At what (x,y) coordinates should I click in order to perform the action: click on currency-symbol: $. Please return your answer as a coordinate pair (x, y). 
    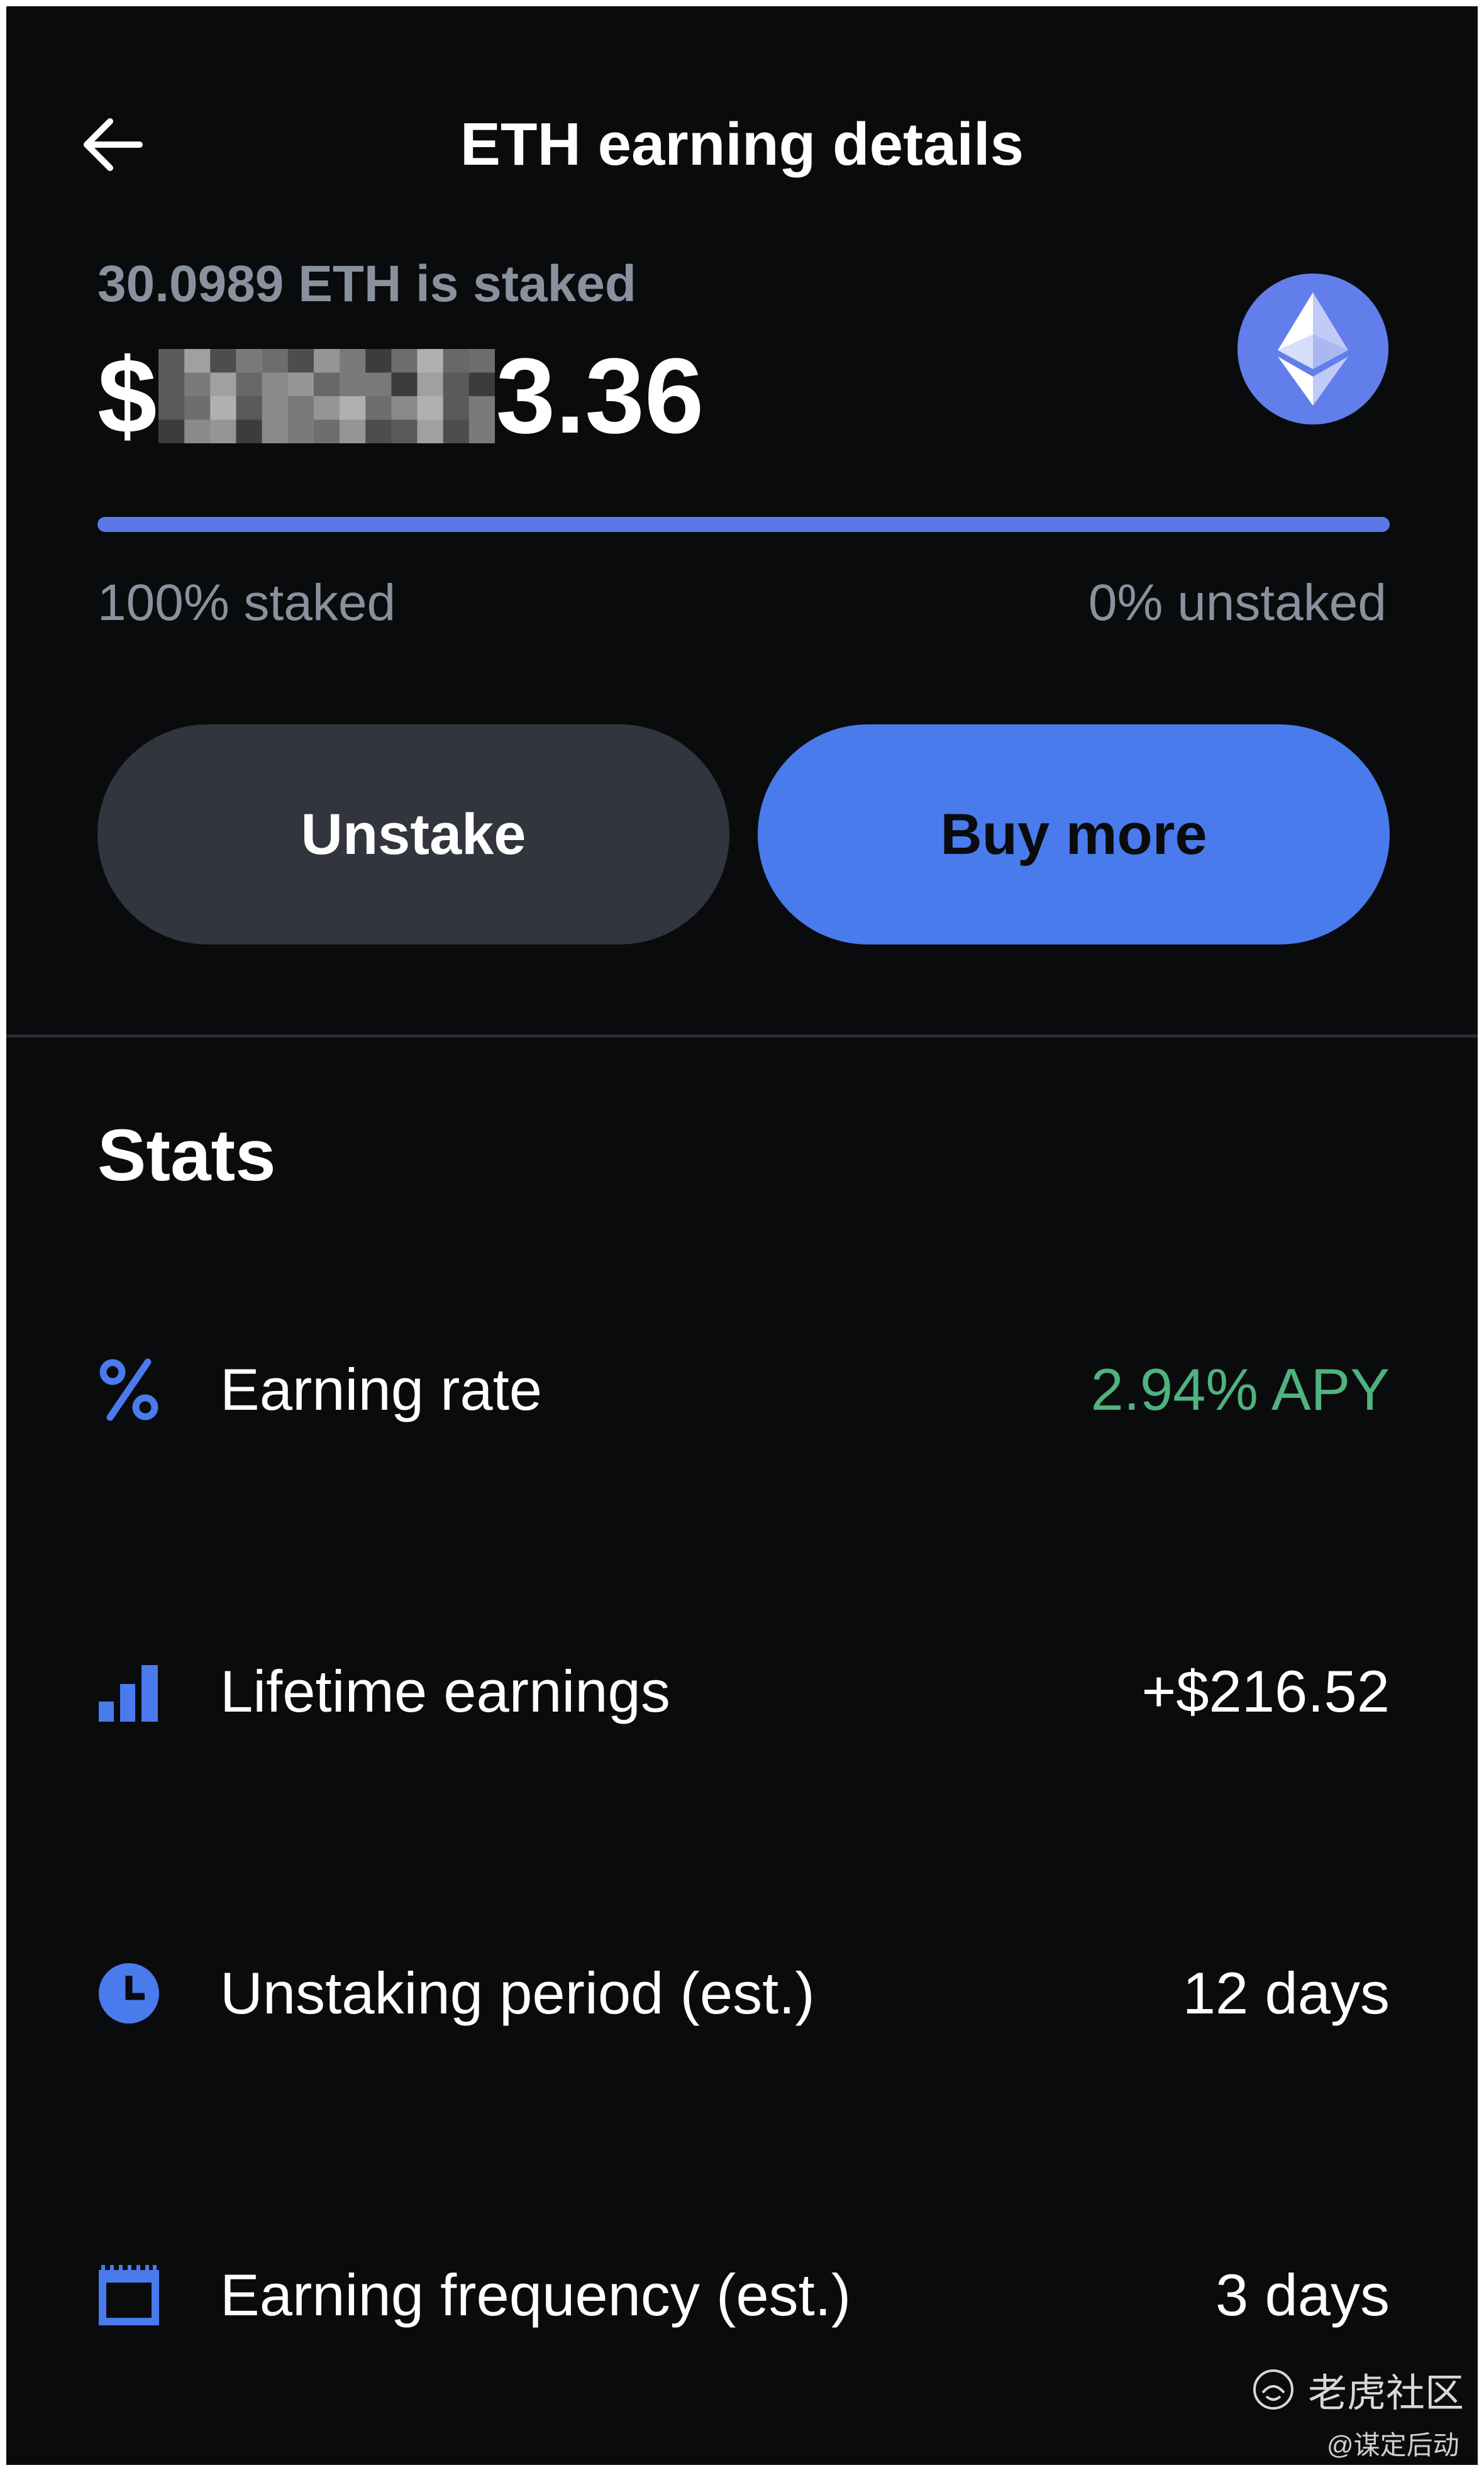
    Looking at the image, I should click on (127, 396).